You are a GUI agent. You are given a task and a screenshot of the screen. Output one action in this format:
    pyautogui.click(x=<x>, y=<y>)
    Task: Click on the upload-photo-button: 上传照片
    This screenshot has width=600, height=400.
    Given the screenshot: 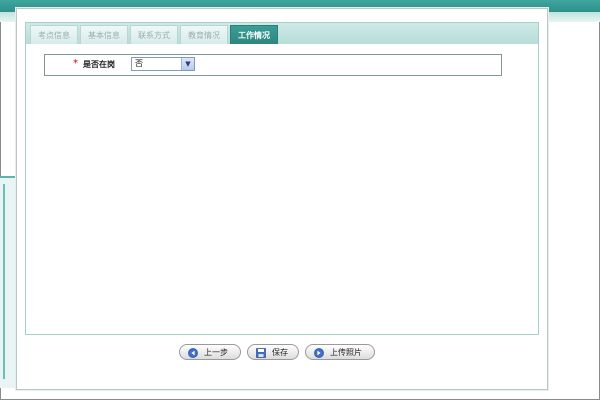 What is the action you would take?
    pyautogui.click(x=340, y=352)
    